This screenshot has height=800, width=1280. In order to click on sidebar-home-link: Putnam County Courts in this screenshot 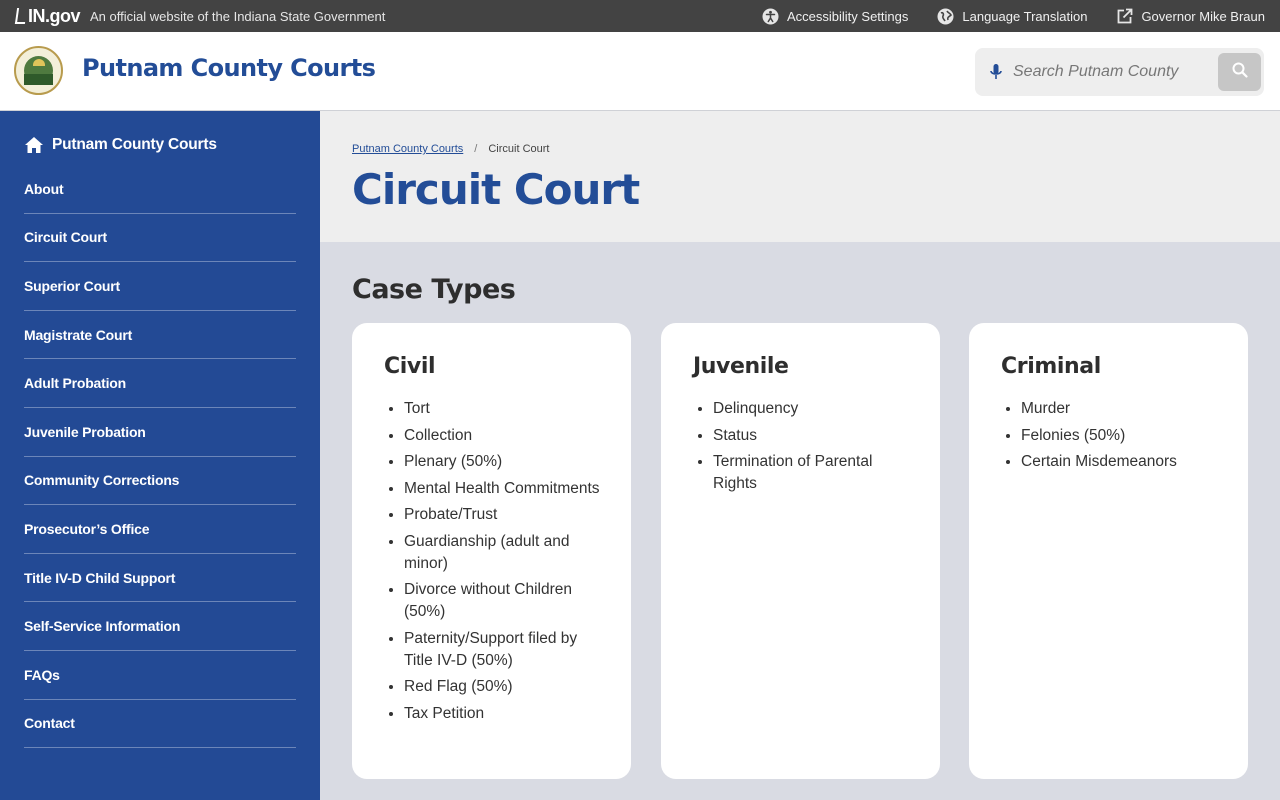, I will do `click(120, 145)`.